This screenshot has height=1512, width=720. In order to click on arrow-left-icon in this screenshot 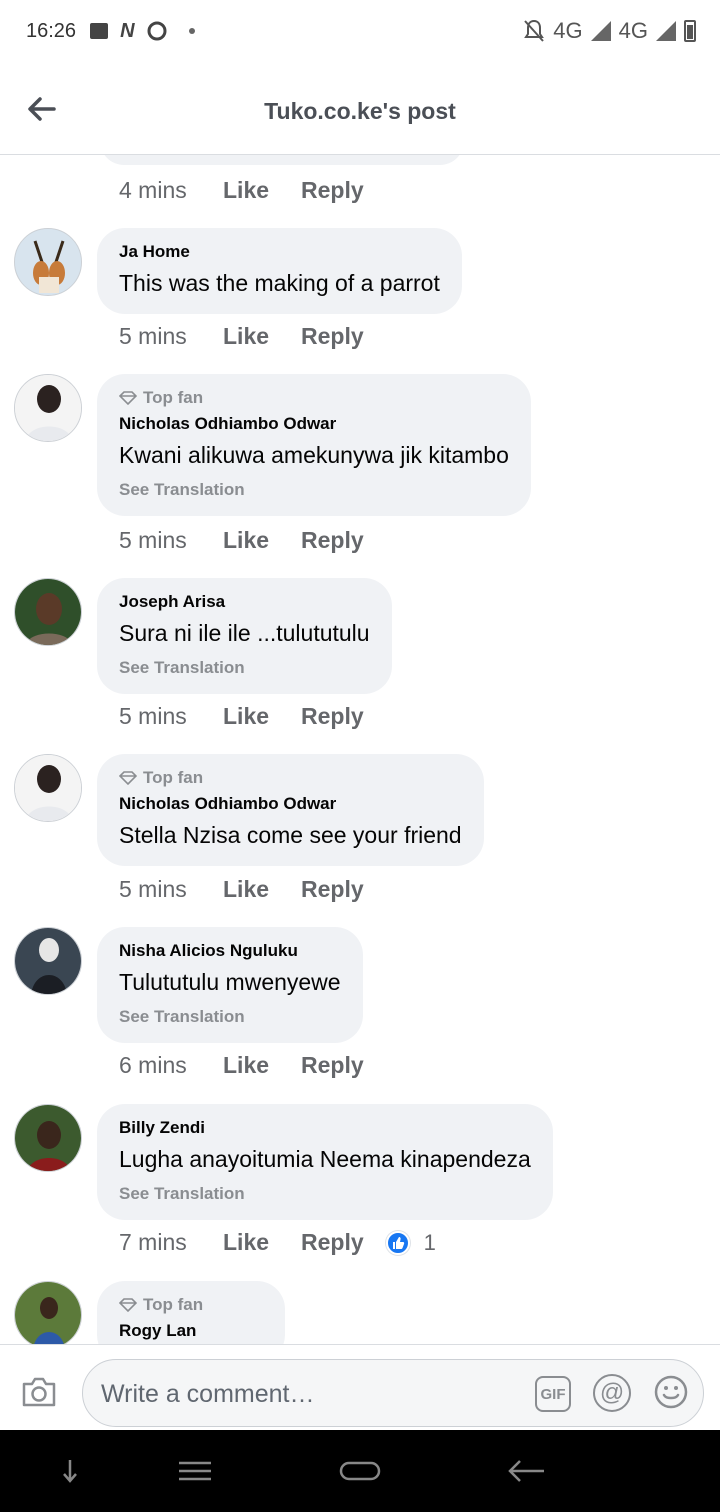, I will do `click(526, 1471)`.